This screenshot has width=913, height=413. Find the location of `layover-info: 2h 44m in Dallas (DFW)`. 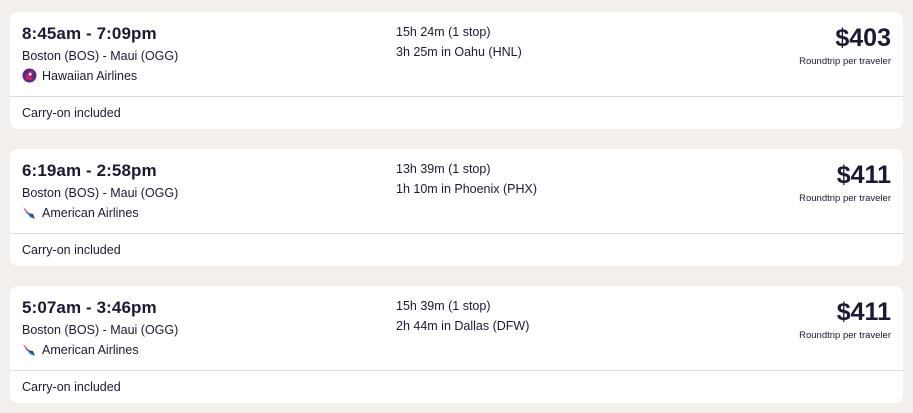

layover-info: 2h 44m in Dallas (DFW) is located at coordinates (463, 326).